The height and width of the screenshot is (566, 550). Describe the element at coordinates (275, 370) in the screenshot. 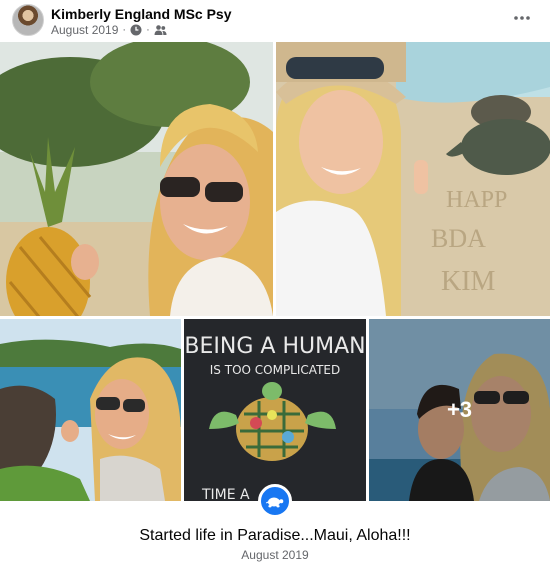

I see `shirt-text-line2: IS TOO COMPLICATED` at that location.